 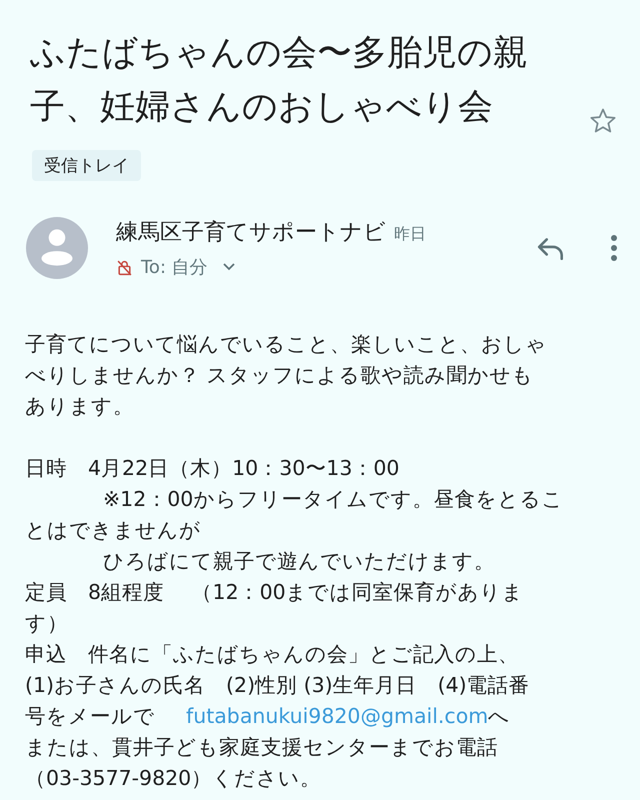 I want to click on body-line: 定員 8組程度 （12：00までは同室保育がありま, so click(x=275, y=592).